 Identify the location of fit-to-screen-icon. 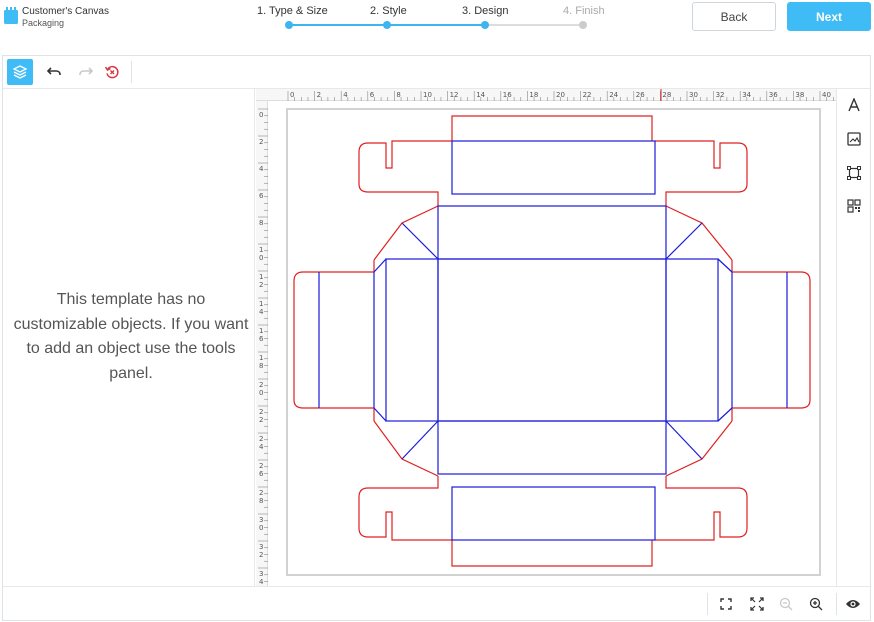
(726, 604).